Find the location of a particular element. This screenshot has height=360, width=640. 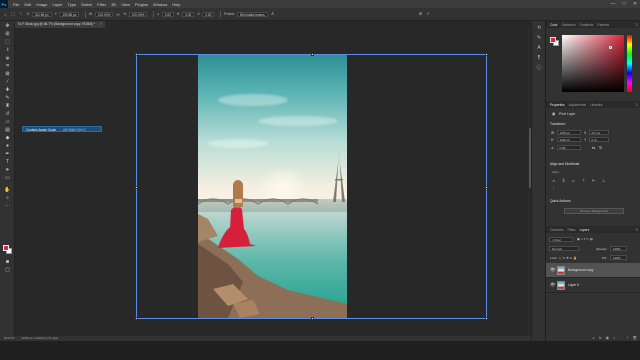

quick-actions-title: Quick Actions is located at coordinates (560, 201).